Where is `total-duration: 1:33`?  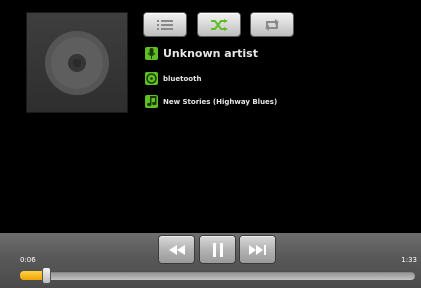 total-duration: 1:33 is located at coordinates (409, 260).